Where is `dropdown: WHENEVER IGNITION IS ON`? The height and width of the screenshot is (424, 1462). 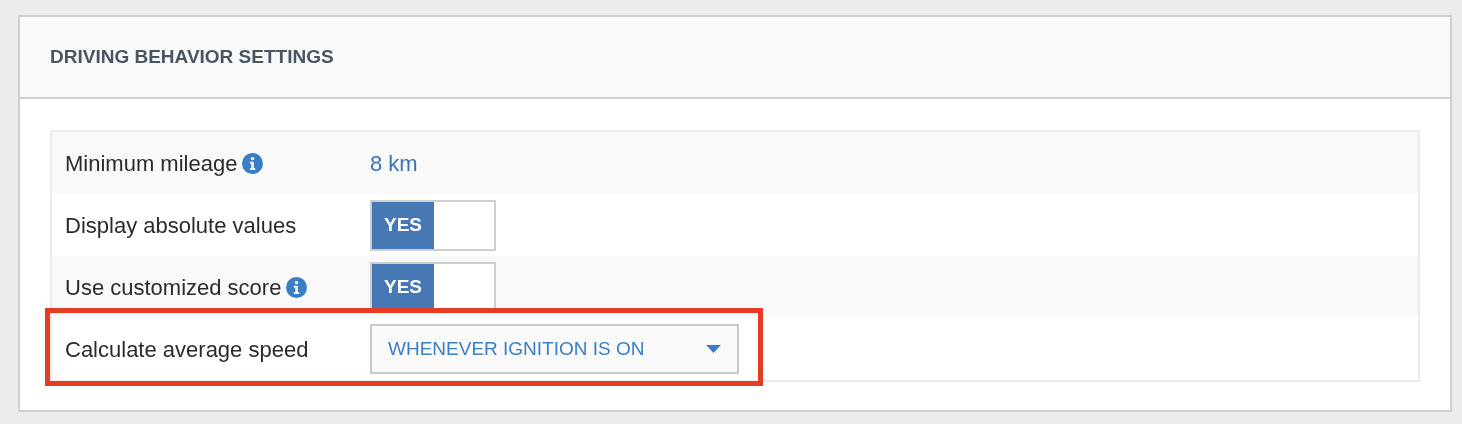
dropdown: WHENEVER IGNITION IS ON is located at coordinates (554, 349).